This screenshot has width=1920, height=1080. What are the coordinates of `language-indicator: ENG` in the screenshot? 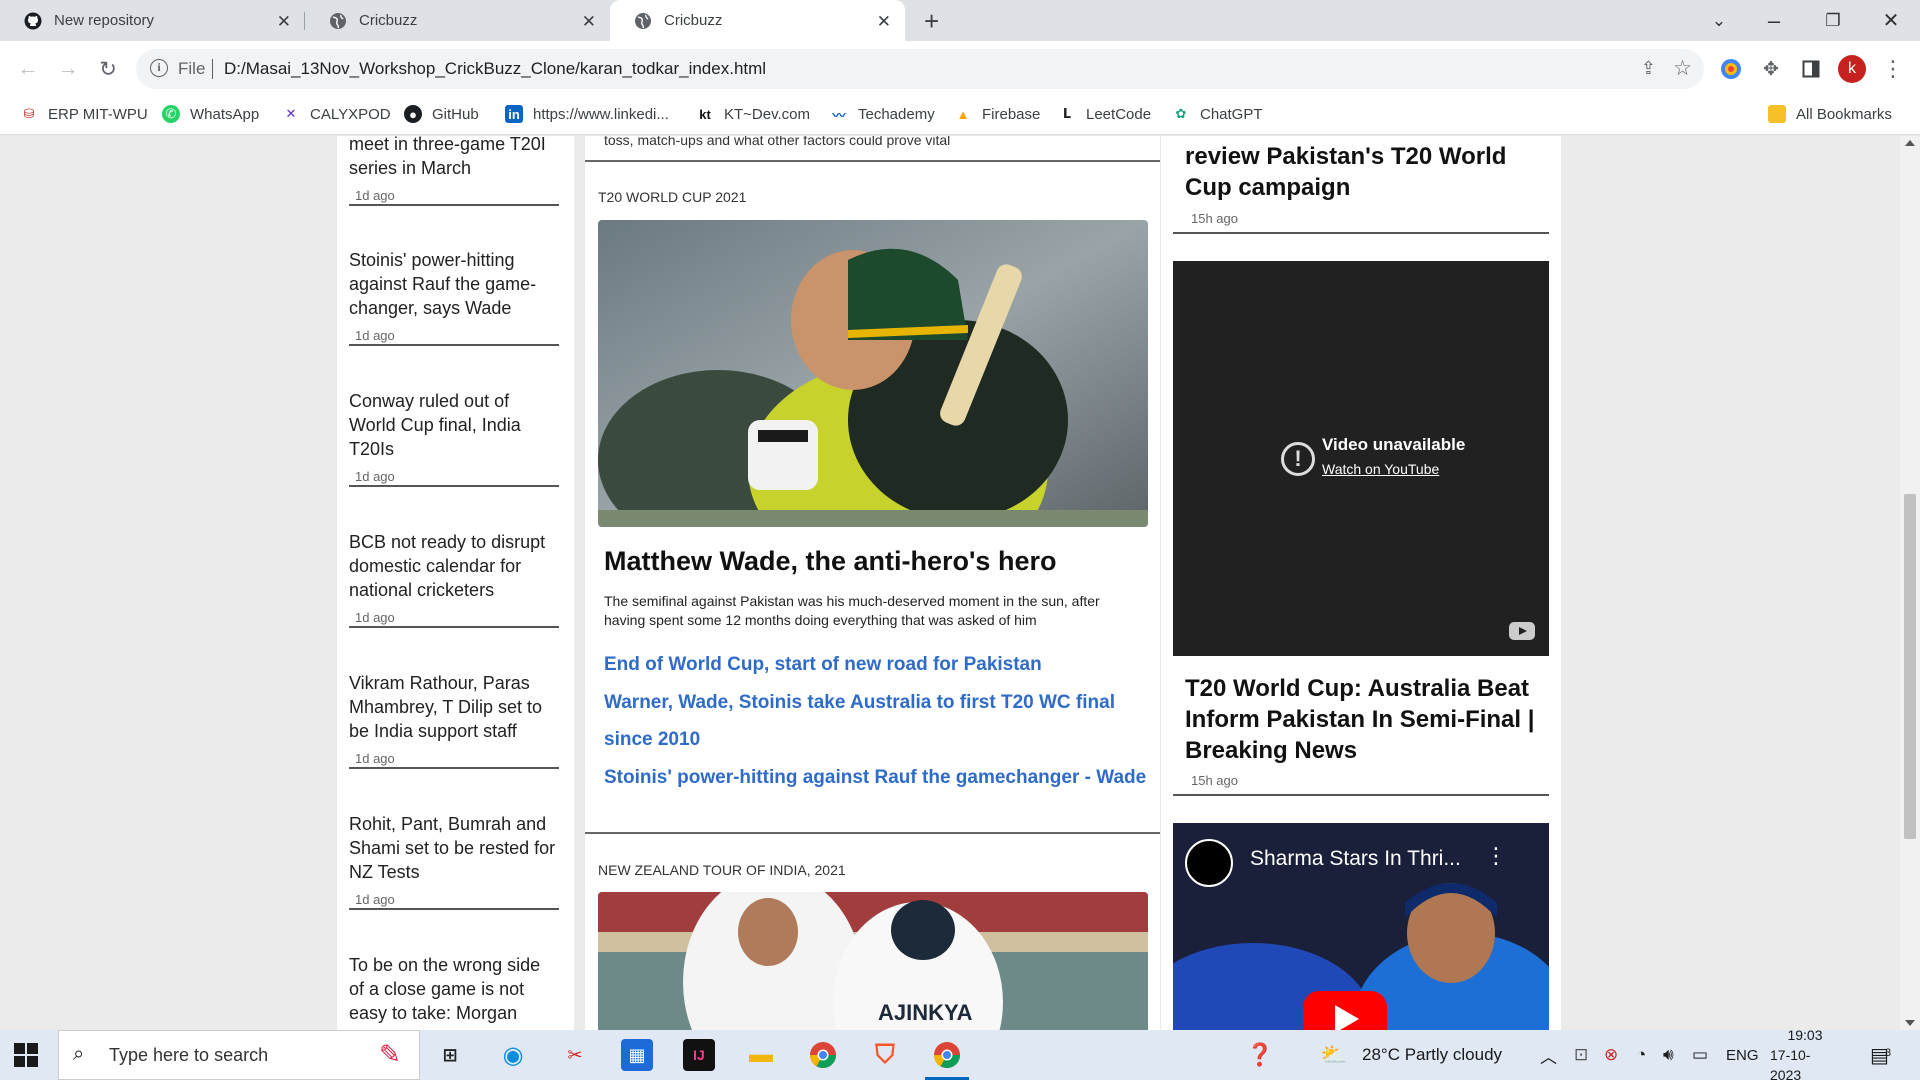 It's located at (1742, 1055).